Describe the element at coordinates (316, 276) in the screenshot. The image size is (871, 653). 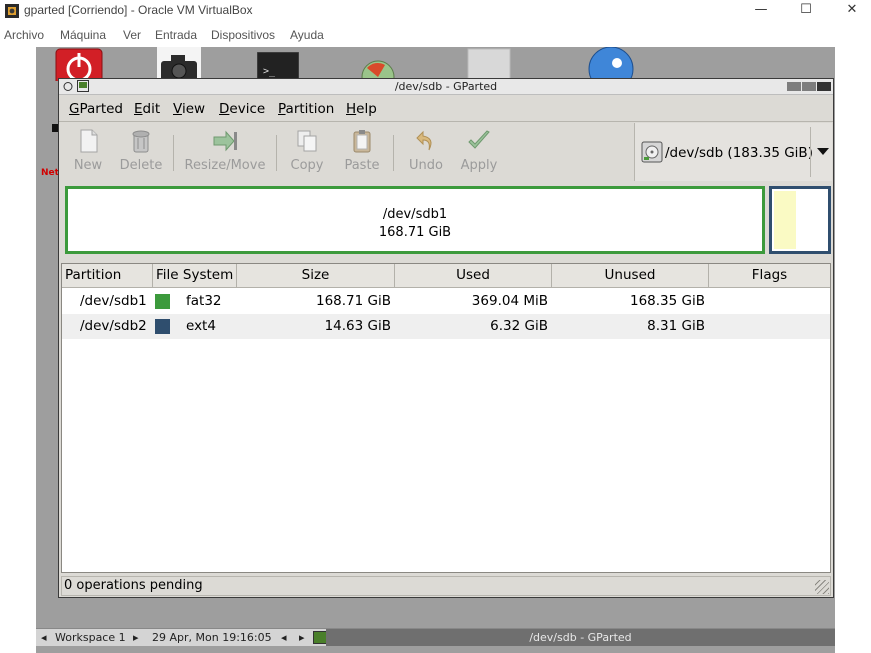
I see `column-header-size: Size` at that location.